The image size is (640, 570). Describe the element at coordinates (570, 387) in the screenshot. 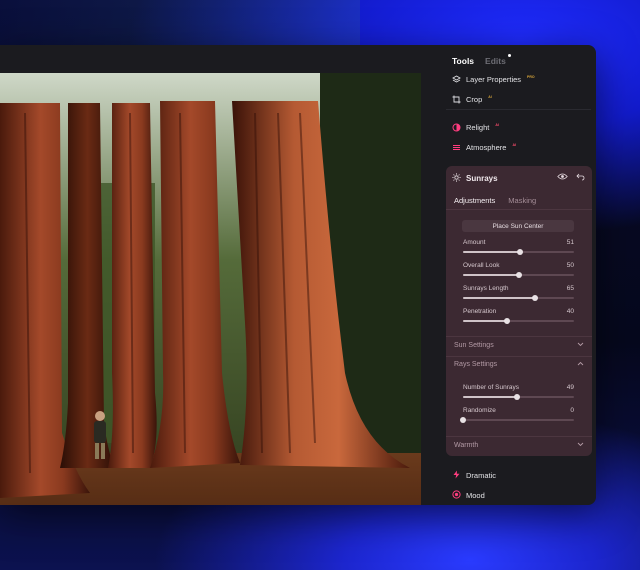

I see `slider-value: 49` at that location.